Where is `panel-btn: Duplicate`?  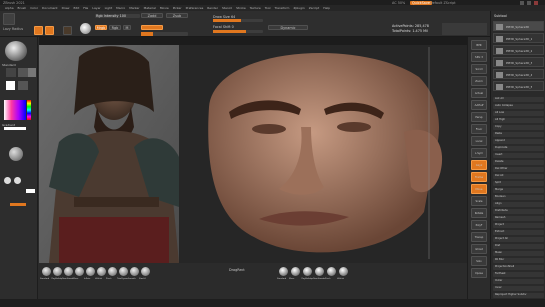
panel-btn: Duplicate is located at coordinates (518, 148).